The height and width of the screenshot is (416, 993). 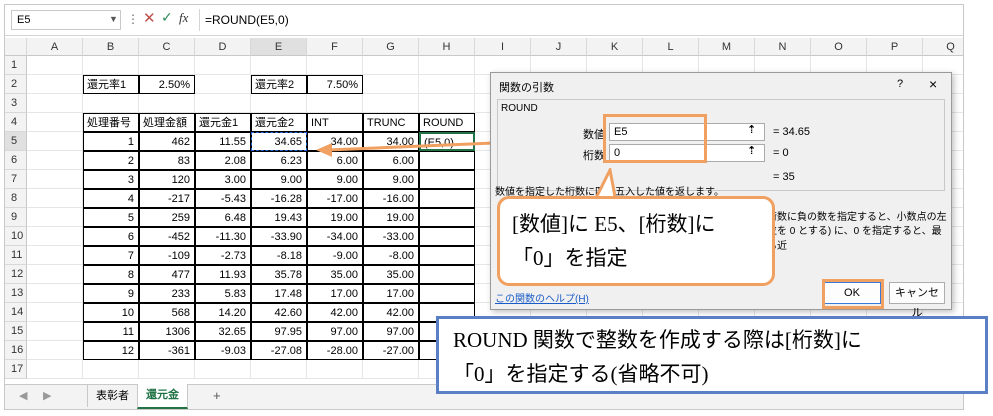 What do you see at coordinates (636, 241) in the screenshot?
I see `callout-instruction: [数値]に E5、[桁数]に 「0」を指定` at bounding box center [636, 241].